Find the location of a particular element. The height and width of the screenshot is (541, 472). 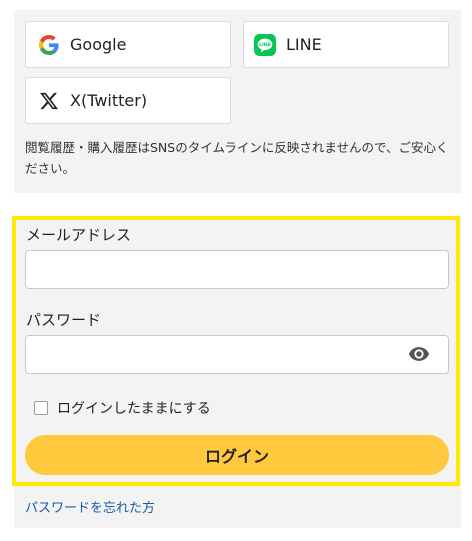

email-label: メールアドレス is located at coordinates (79, 235).